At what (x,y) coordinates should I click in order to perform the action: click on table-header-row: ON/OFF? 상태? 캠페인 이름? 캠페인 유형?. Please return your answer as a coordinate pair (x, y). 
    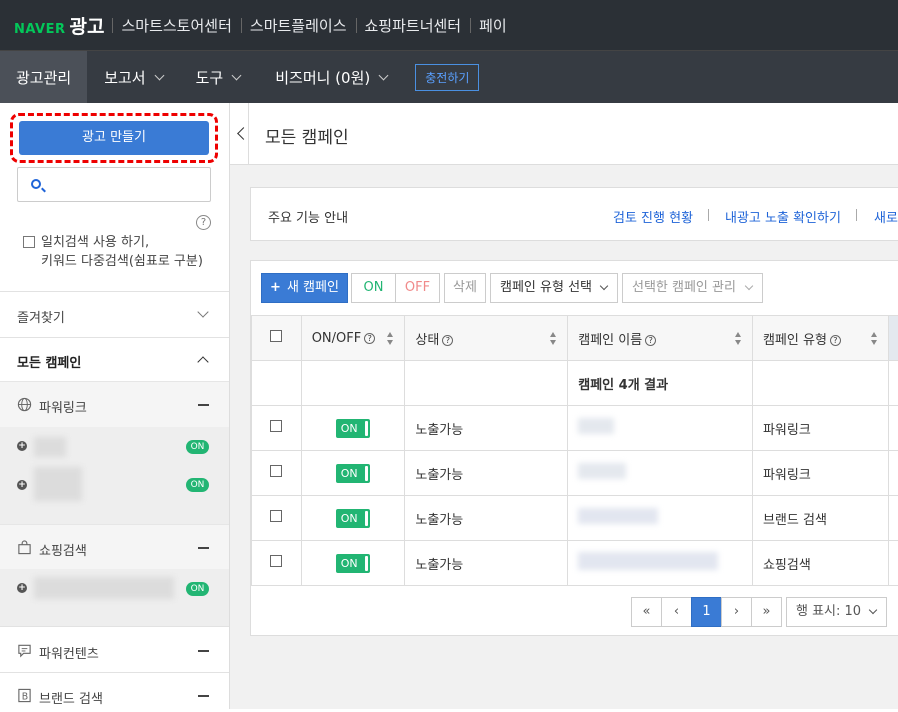
    Looking at the image, I should click on (575, 338).